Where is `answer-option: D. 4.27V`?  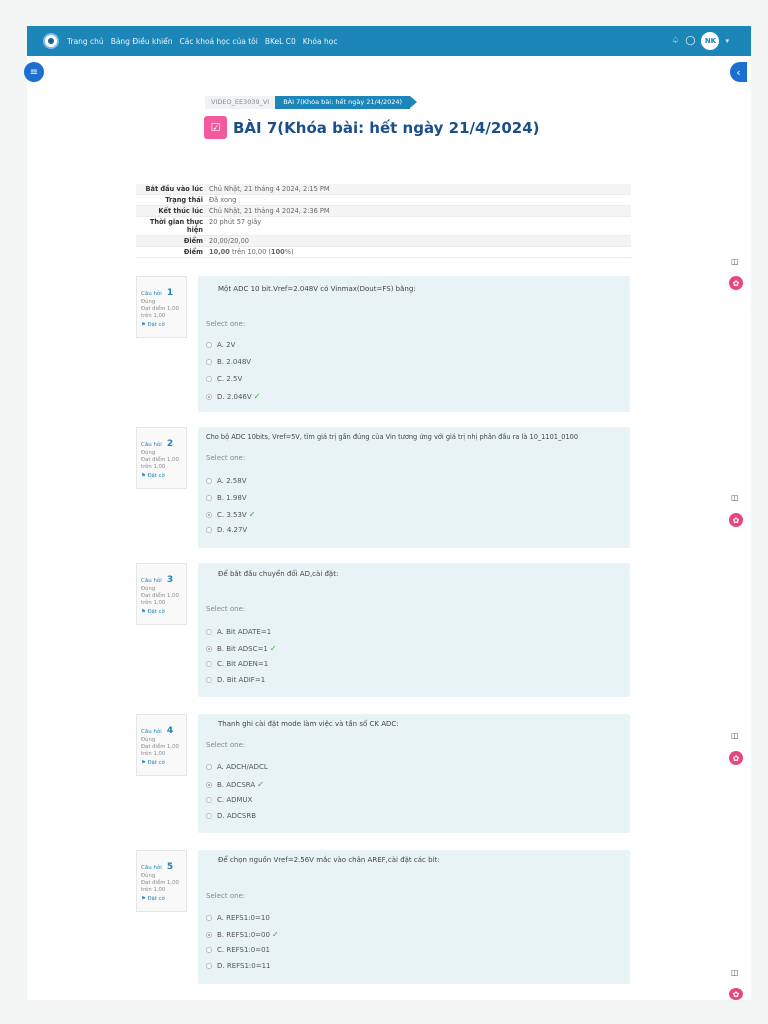 answer-option: D. 4.27V is located at coordinates (226, 530).